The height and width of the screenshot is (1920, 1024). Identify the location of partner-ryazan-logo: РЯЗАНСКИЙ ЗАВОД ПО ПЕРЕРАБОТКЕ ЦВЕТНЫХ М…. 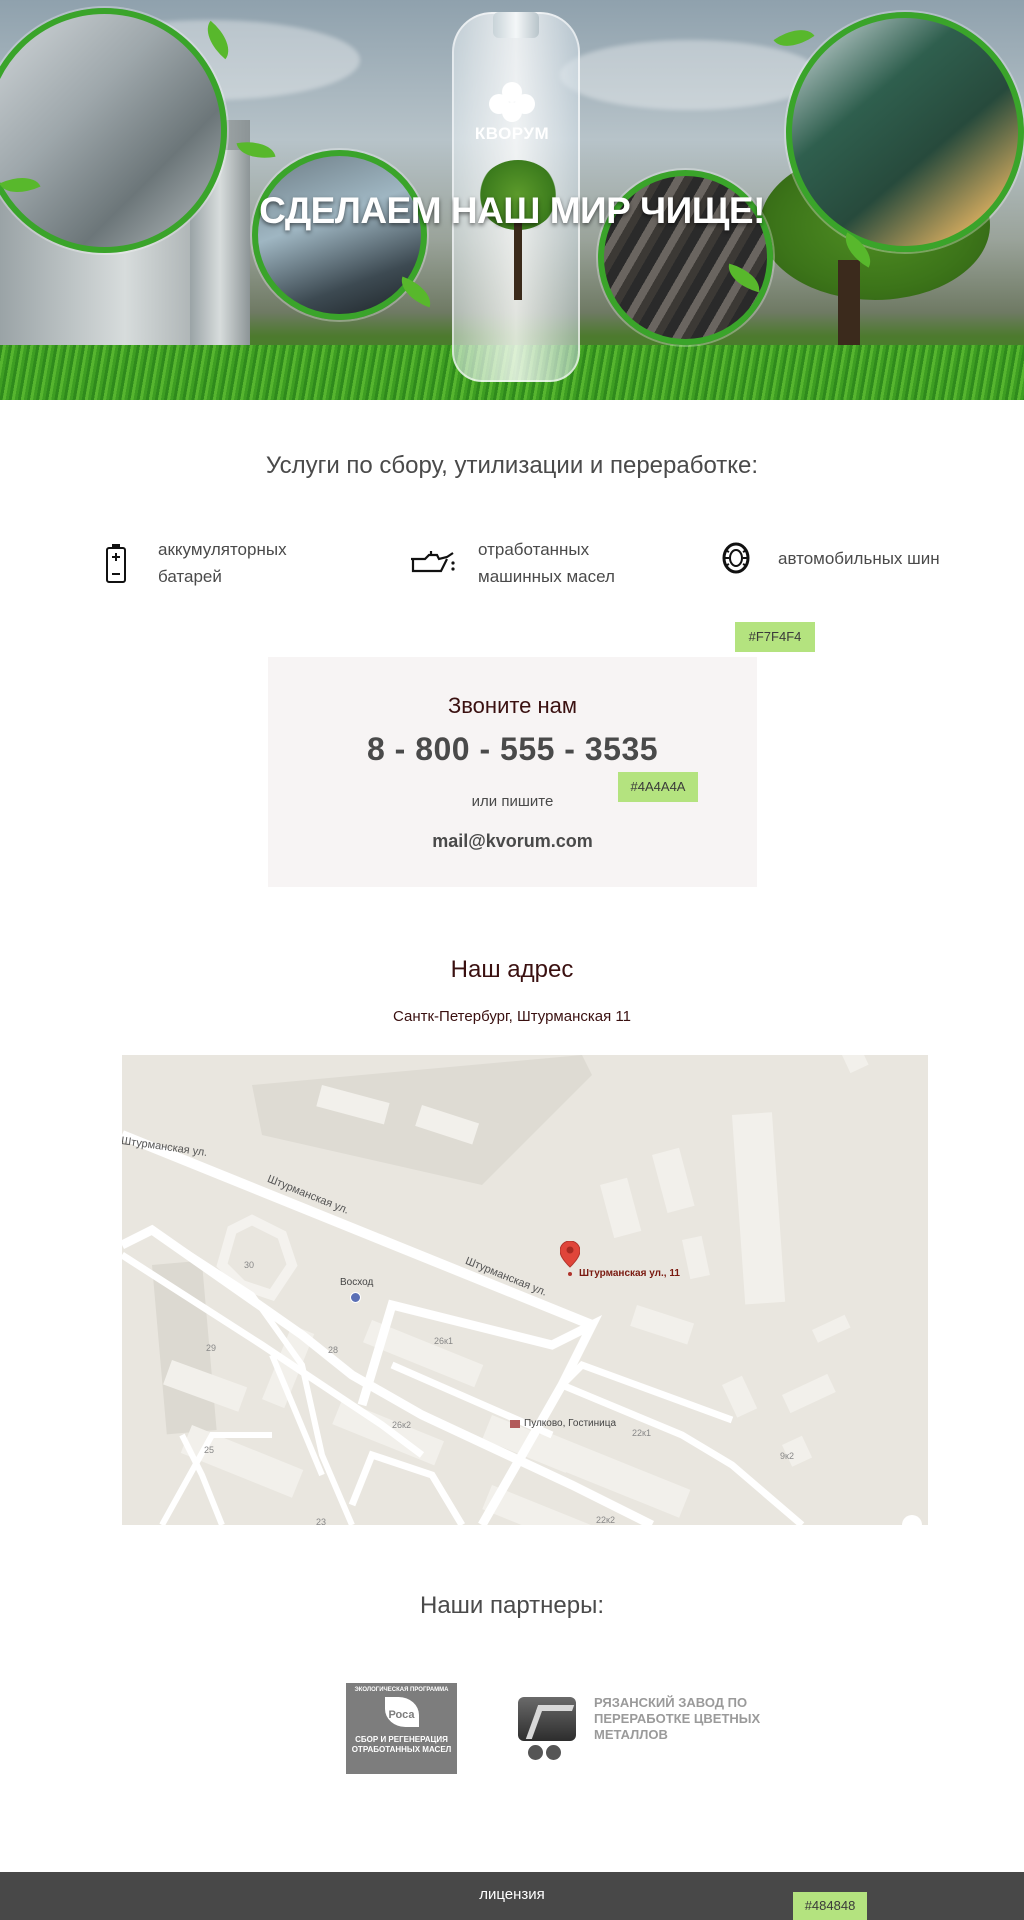
(653, 1730).